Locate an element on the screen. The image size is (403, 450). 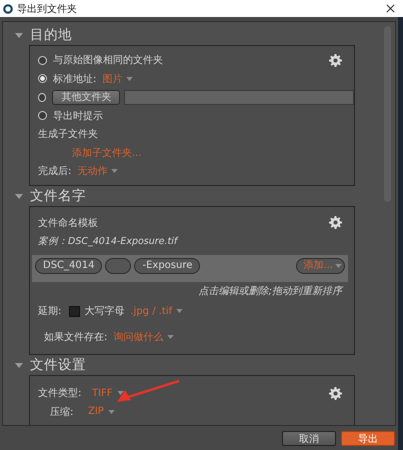
name-token: -Exposure is located at coordinates (167, 266).